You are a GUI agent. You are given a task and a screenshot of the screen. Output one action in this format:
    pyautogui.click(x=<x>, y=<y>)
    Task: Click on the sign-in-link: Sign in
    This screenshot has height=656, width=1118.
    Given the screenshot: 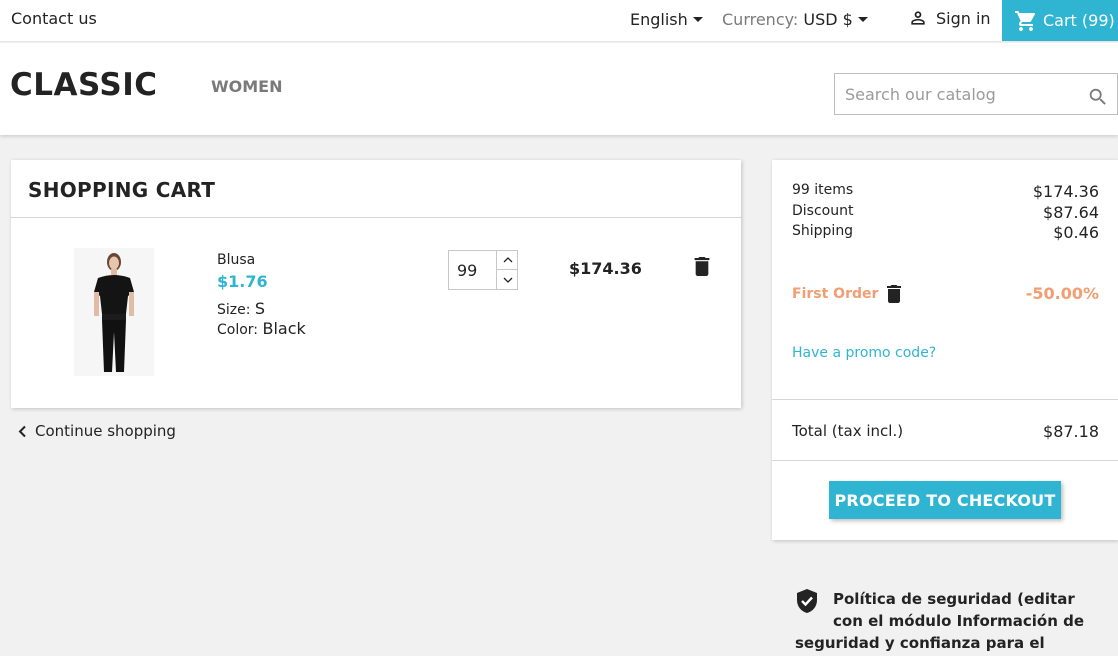 What is the action you would take?
    pyautogui.click(x=949, y=18)
    